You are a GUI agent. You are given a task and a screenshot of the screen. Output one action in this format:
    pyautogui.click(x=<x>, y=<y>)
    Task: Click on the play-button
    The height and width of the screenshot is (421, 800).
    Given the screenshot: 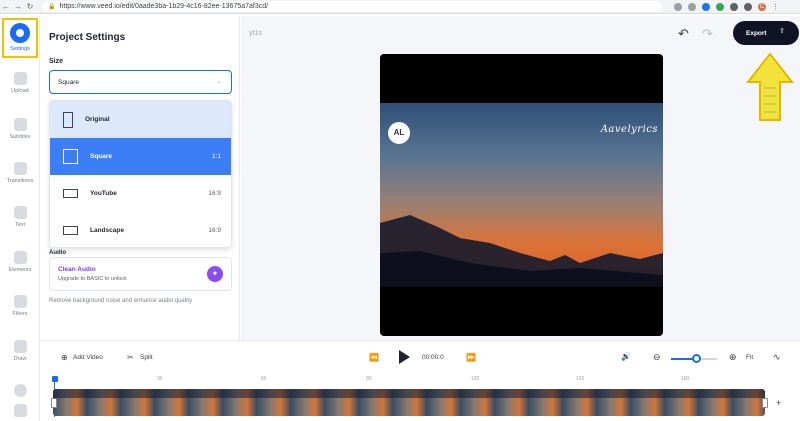 What is the action you would take?
    pyautogui.click(x=404, y=357)
    